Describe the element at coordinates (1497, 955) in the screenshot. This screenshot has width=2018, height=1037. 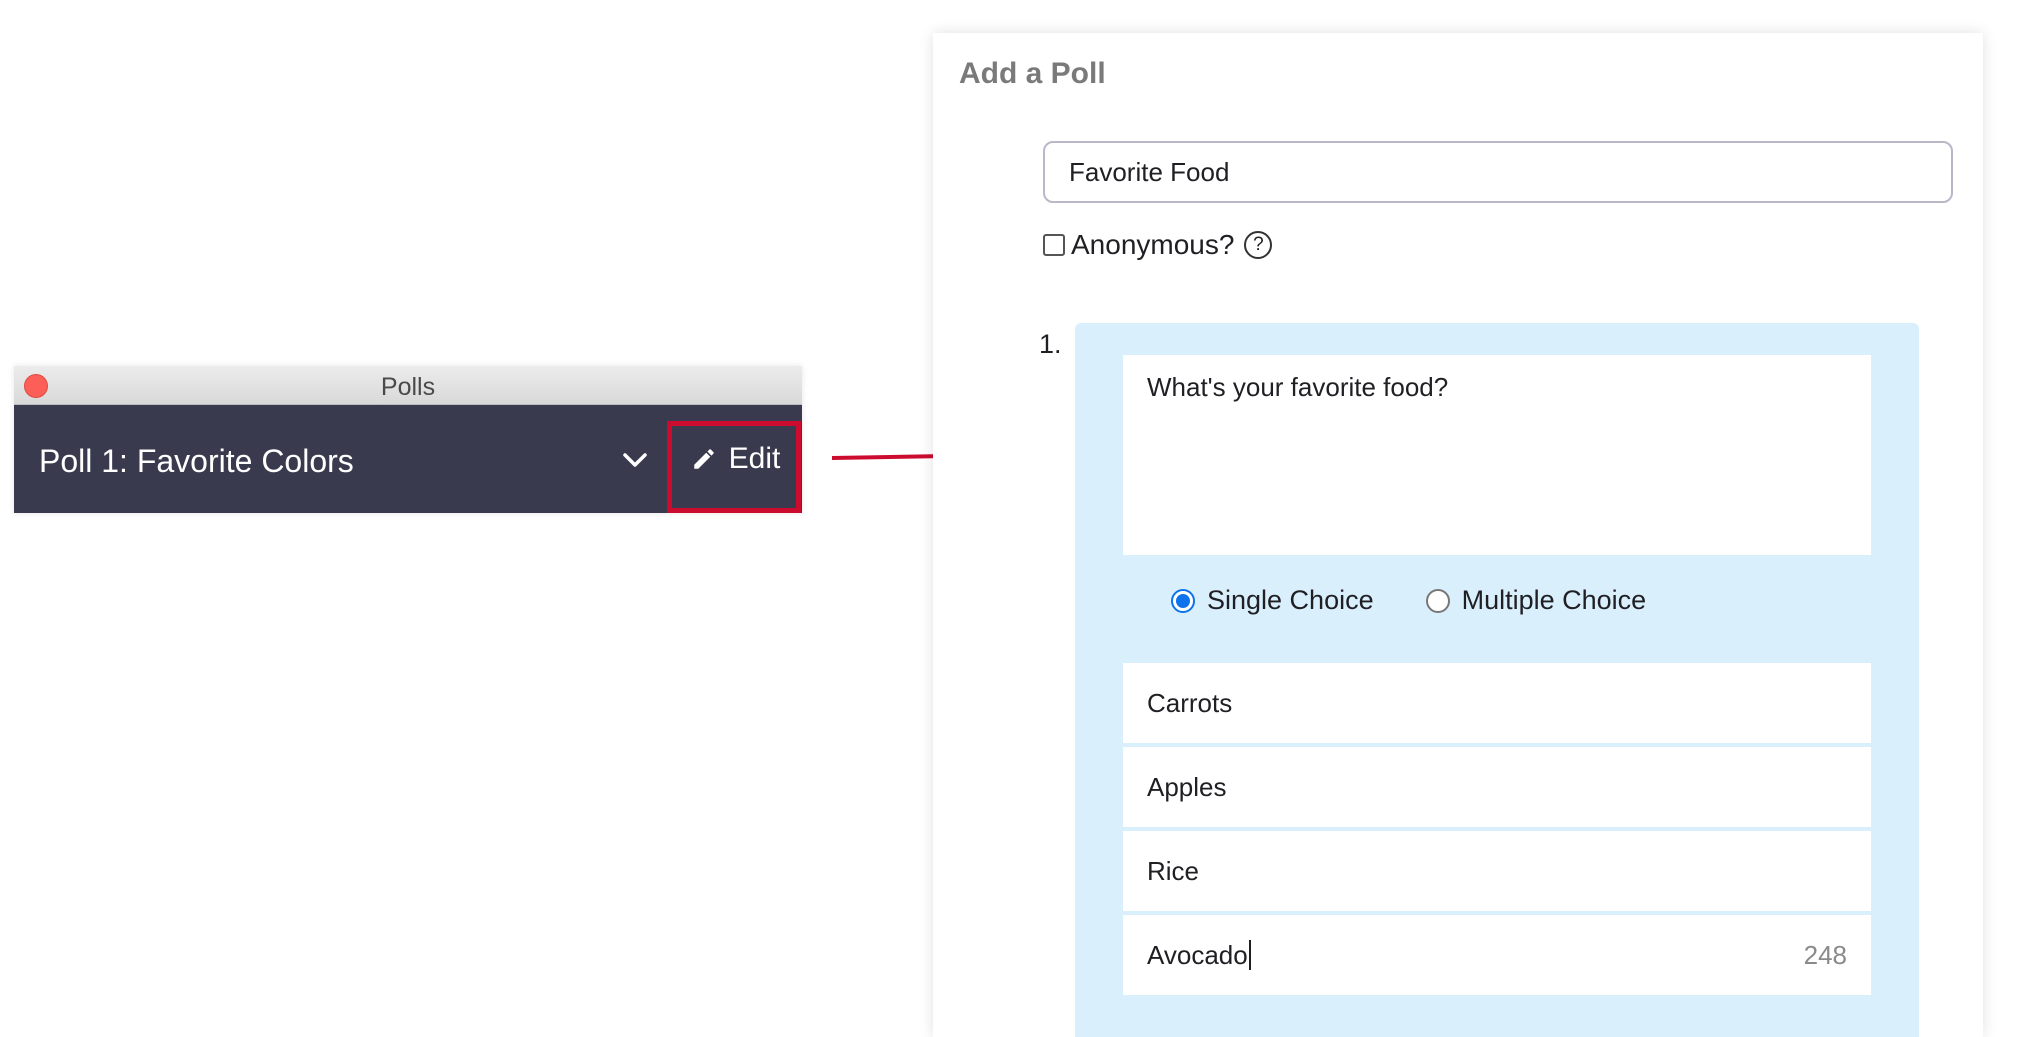
I see `answer-input: Avocado 248` at that location.